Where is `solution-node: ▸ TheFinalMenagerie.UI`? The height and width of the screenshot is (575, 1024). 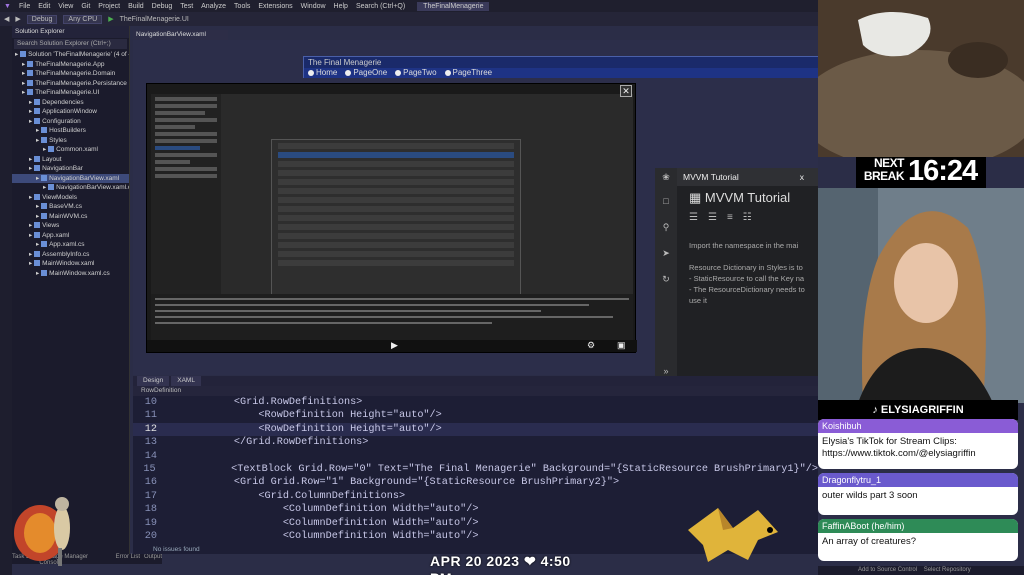 solution-node: ▸ TheFinalMenagerie.UI is located at coordinates (70, 93).